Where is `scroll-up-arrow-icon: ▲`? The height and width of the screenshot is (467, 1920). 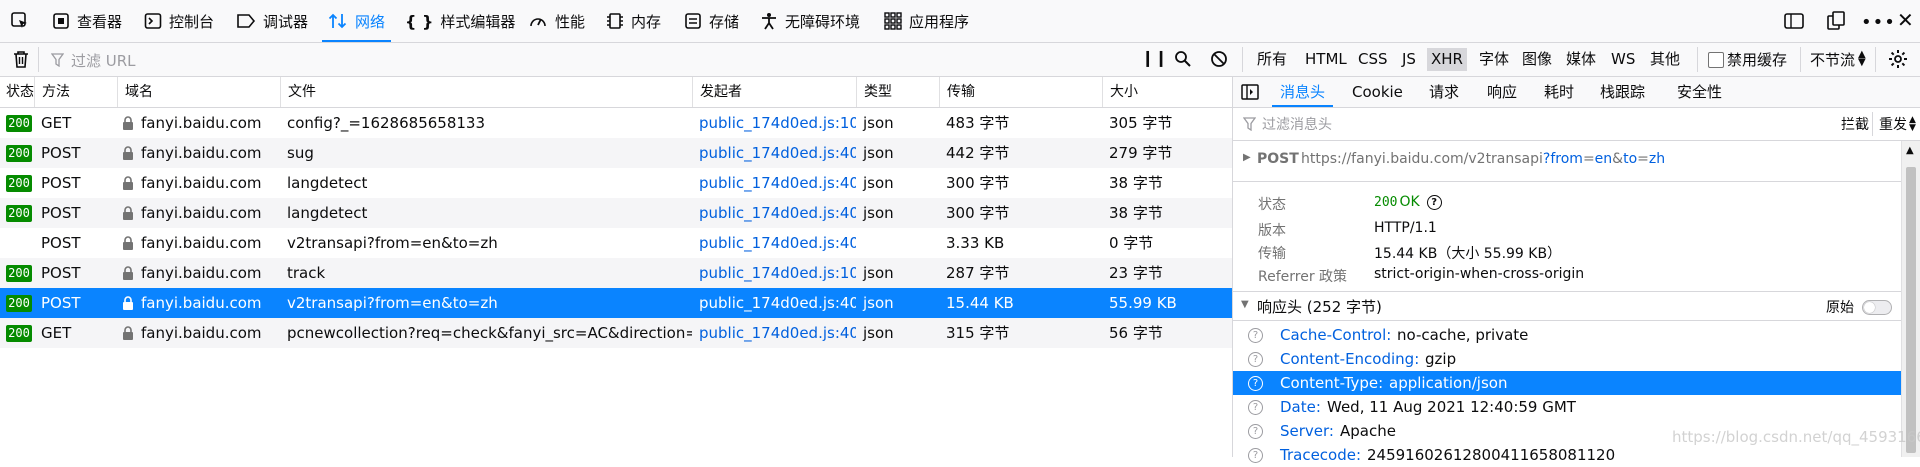
scroll-up-arrow-icon: ▲ is located at coordinates (1910, 150).